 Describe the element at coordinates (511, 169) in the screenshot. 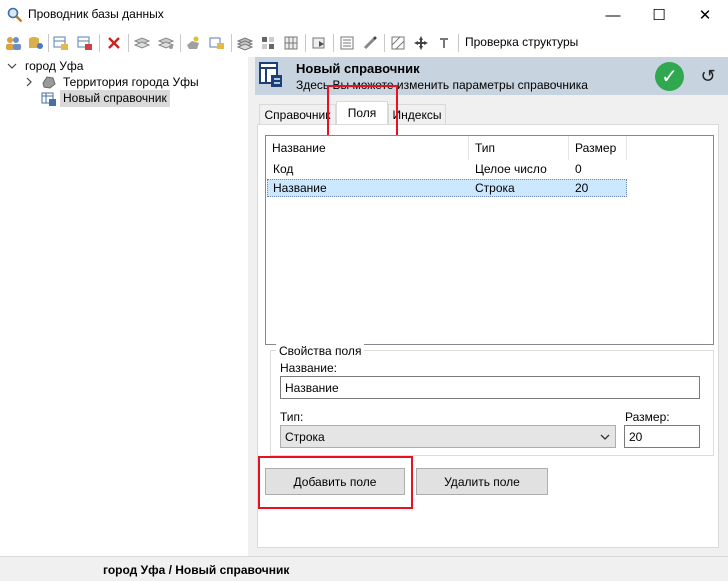

I see `cell-type: Целое число` at that location.